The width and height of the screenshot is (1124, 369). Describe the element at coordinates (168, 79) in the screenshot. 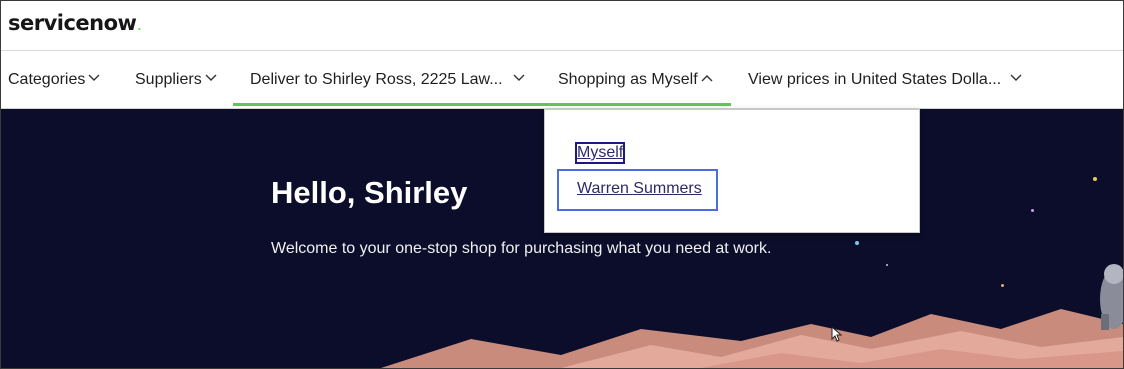

I see `nav-suppliers-label: Suppliers` at that location.